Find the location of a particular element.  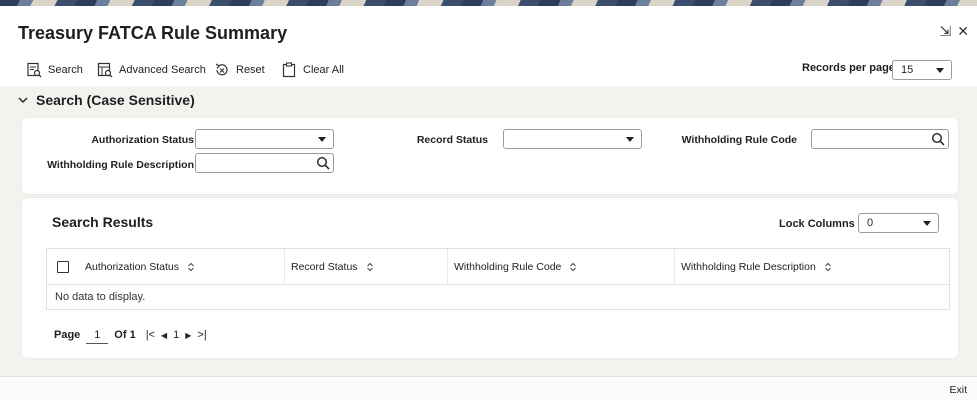

lock-columns-select: 0 is located at coordinates (898, 223).